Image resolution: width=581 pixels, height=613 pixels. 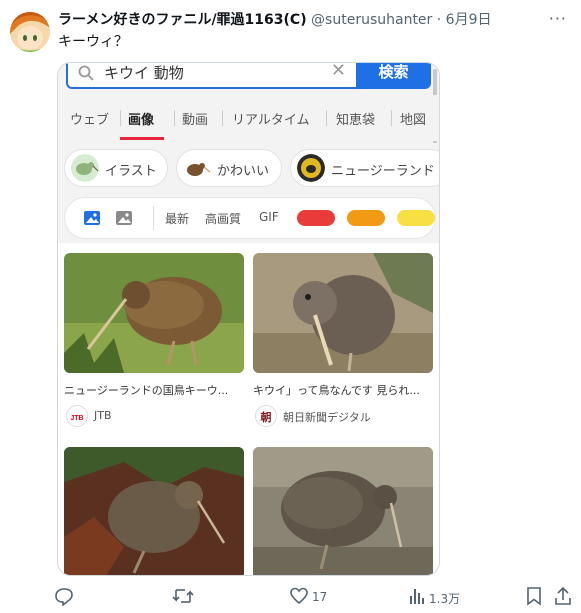 I want to click on tab-web: ウェブ, so click(x=89, y=118).